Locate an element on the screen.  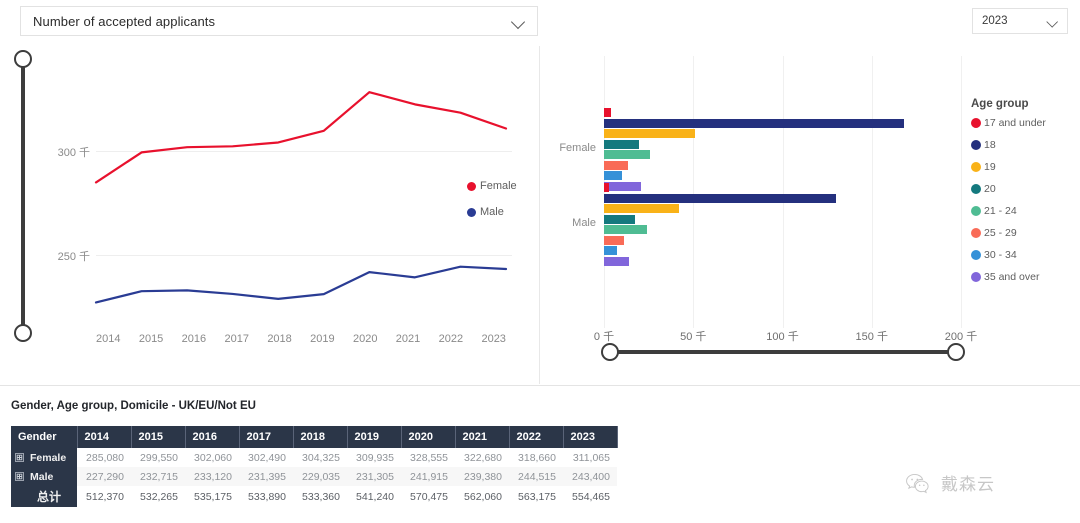
table-row-label: 总计 is located at coordinates (48, 497).